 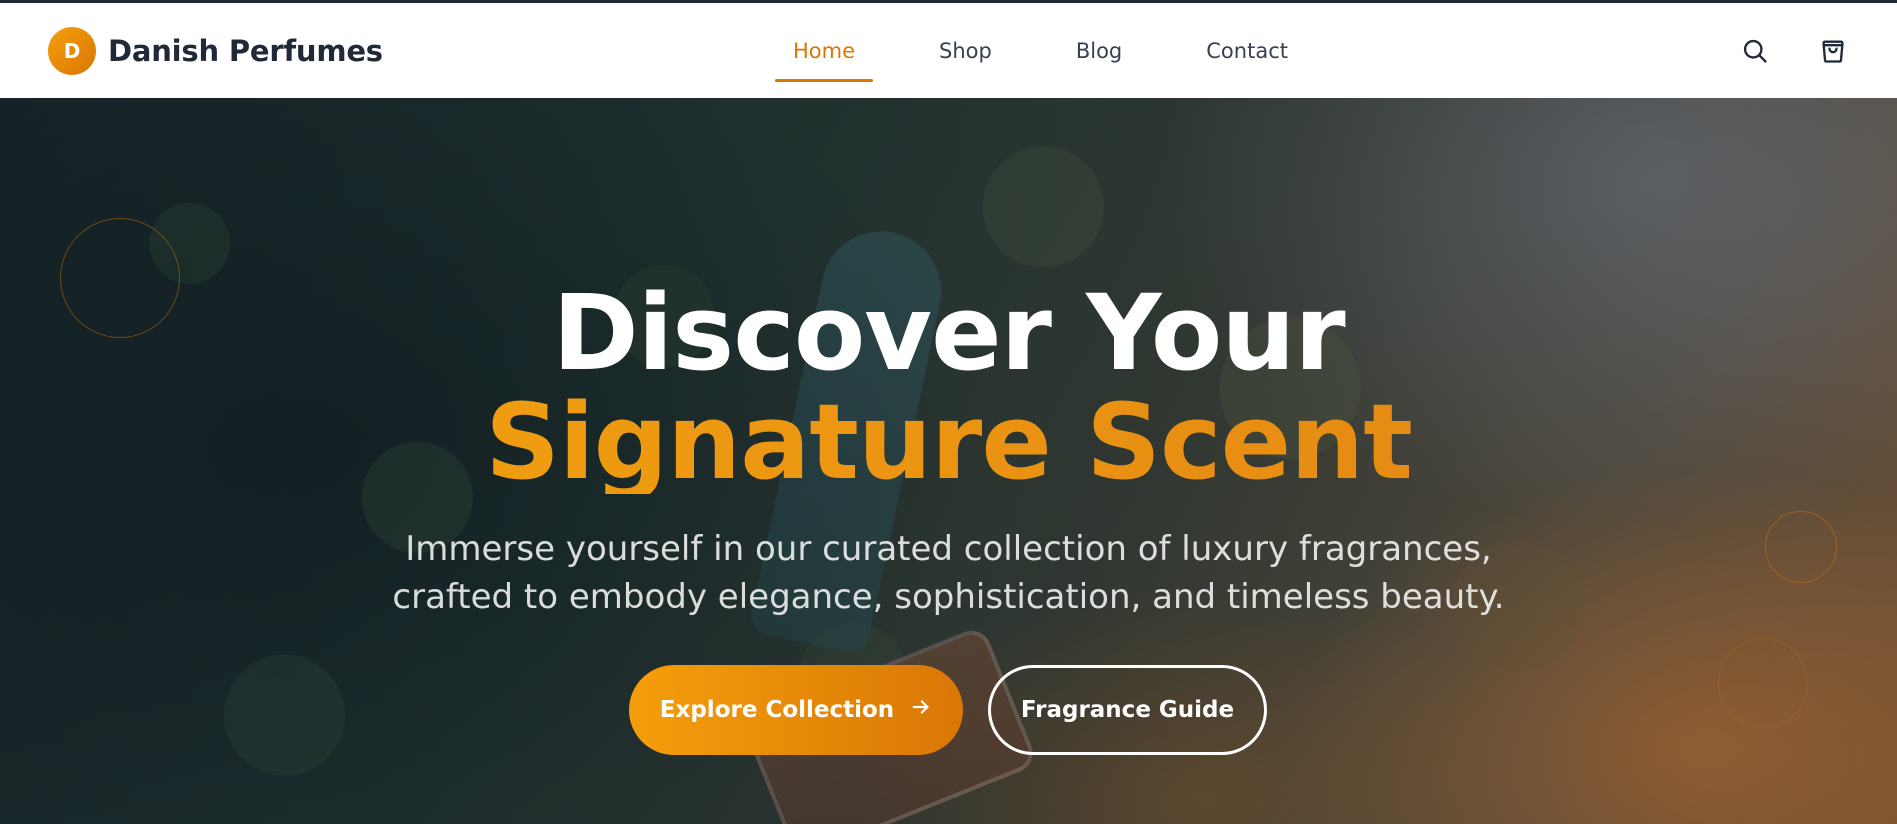 What do you see at coordinates (965, 50) in the screenshot?
I see `nav-shop: Shop` at bounding box center [965, 50].